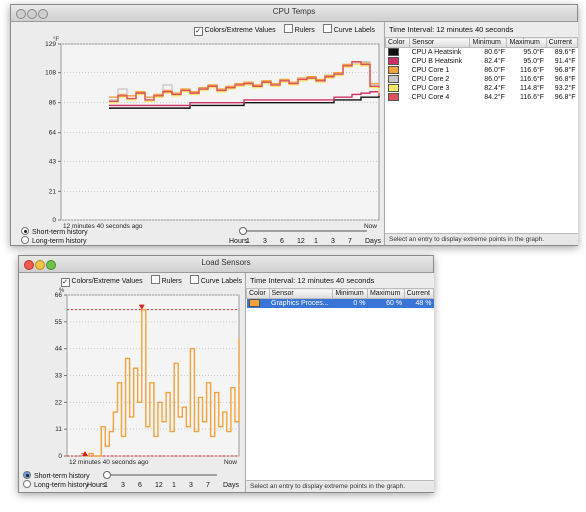  Describe the element at coordinates (494, 79) in the screenshot. I see `minimum-value: 86.0°F` at that location.